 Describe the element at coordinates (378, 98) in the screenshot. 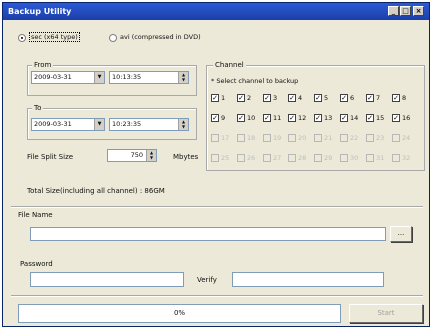

I see `channel-7-label: 7` at that location.